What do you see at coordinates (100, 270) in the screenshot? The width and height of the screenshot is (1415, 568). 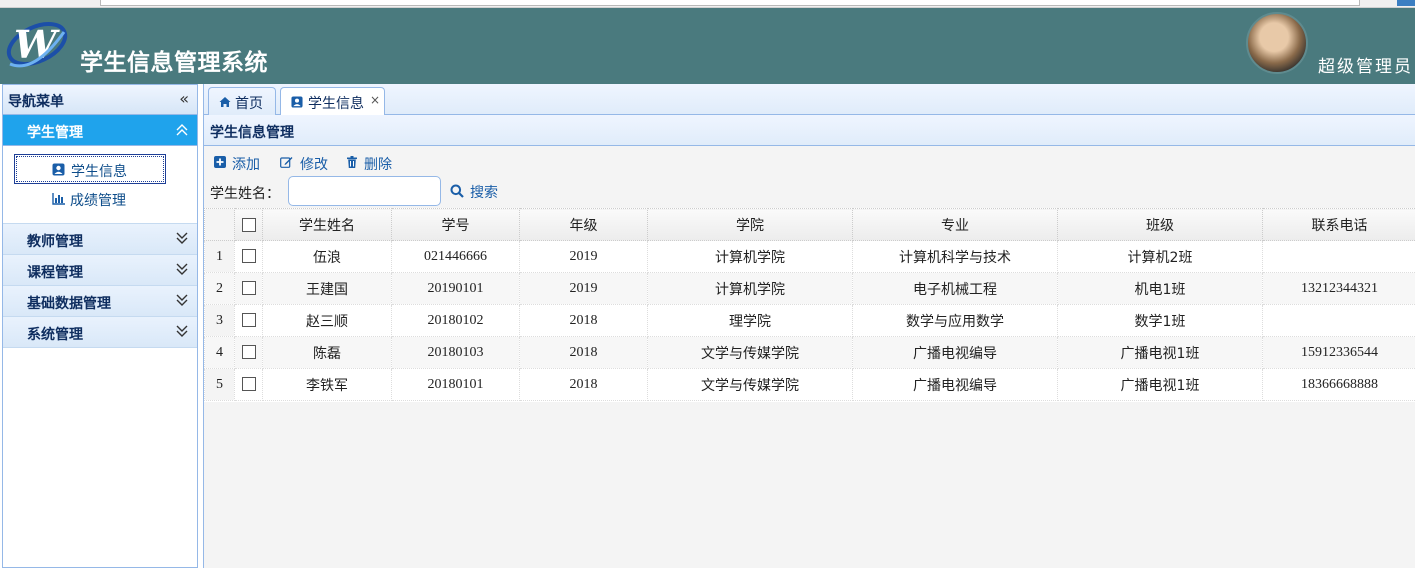 I see `sidebar-panel-course: 课程管理` at bounding box center [100, 270].